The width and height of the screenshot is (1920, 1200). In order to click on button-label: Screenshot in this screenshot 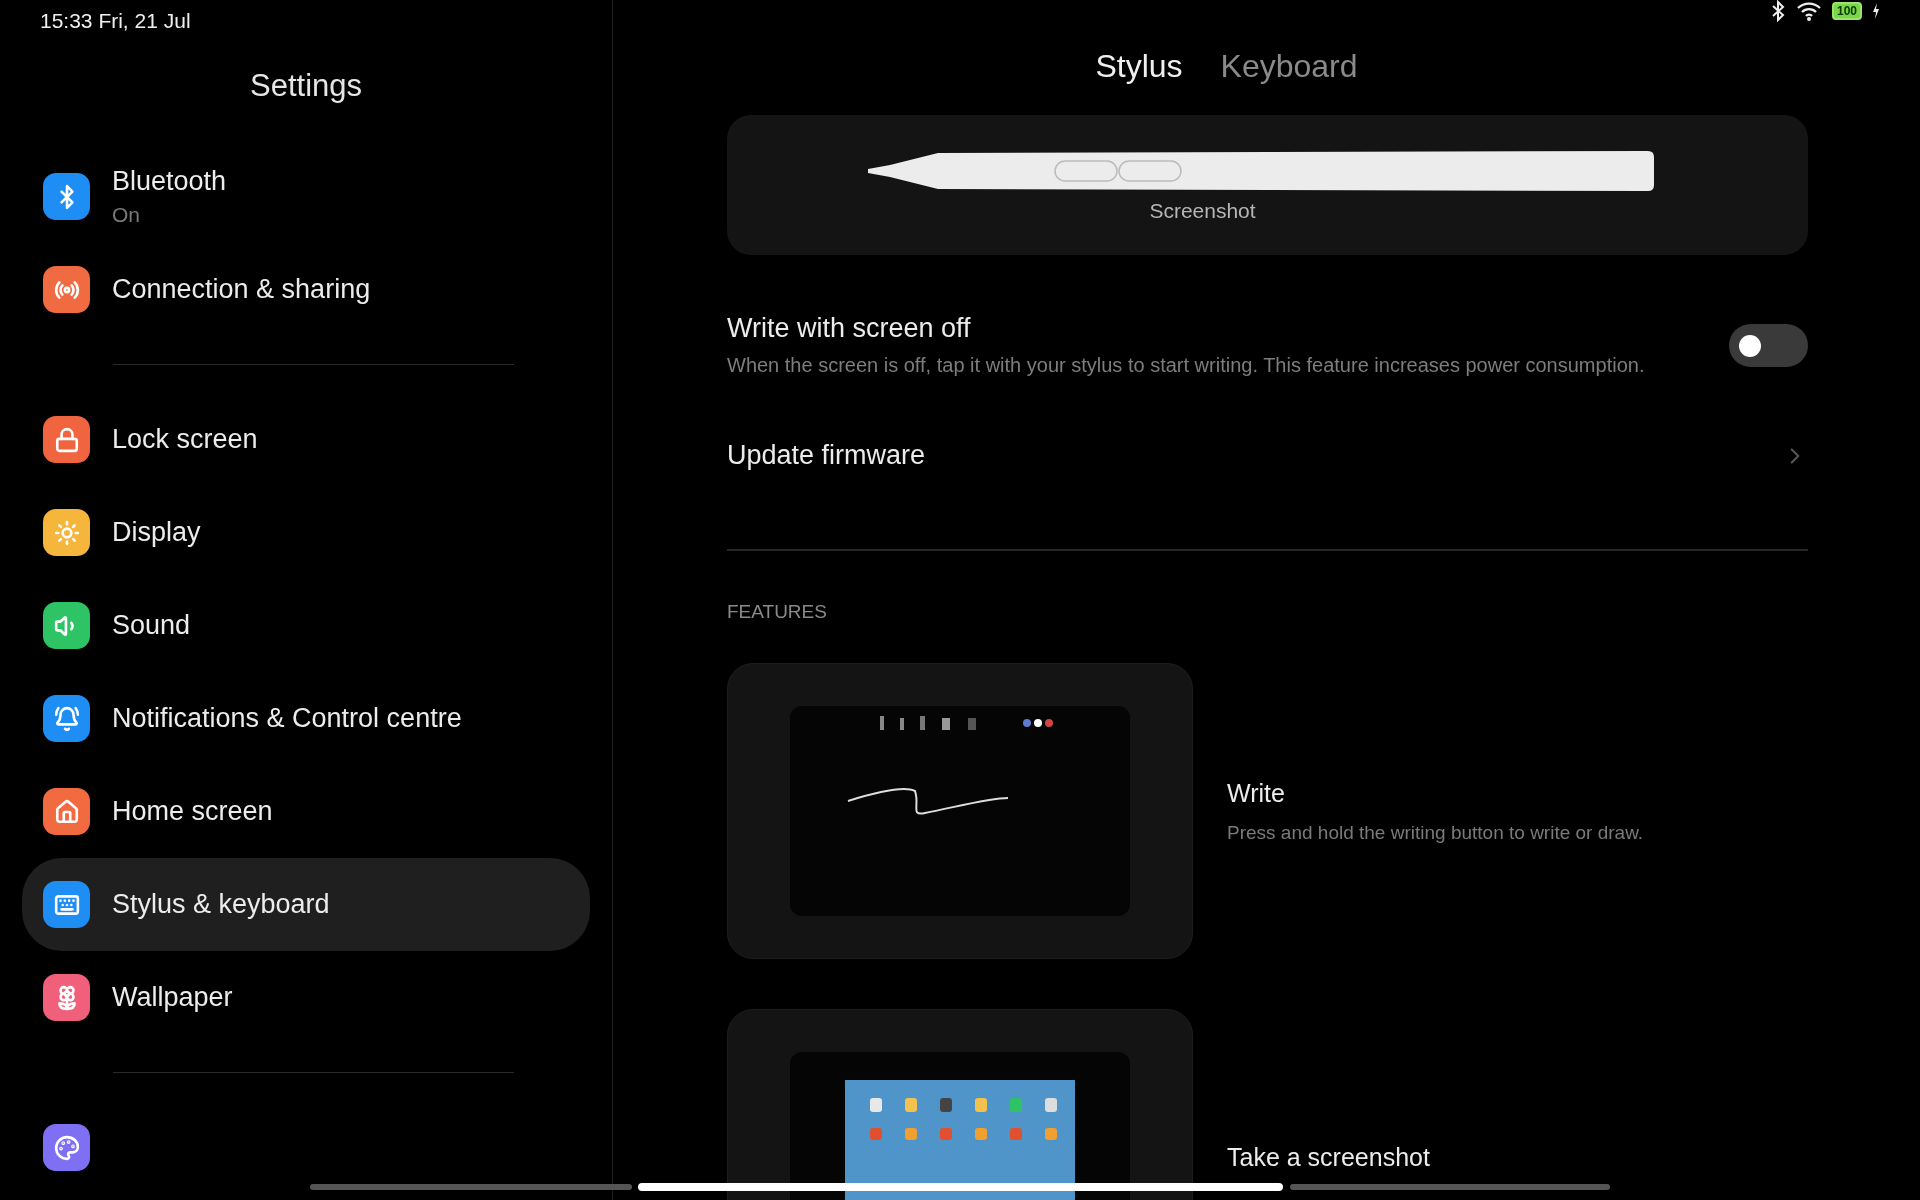, I will do `click(1202, 211)`.